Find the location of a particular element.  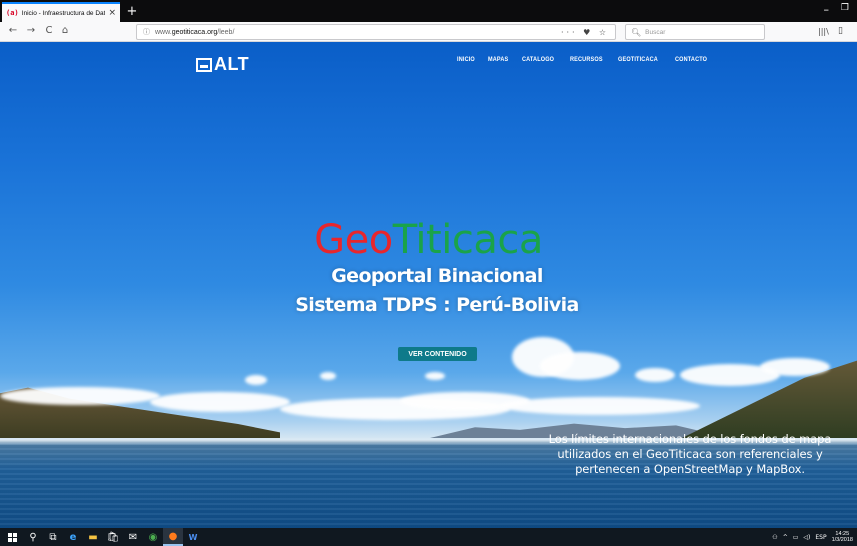

home-icon: ⌂ is located at coordinates (65, 30).